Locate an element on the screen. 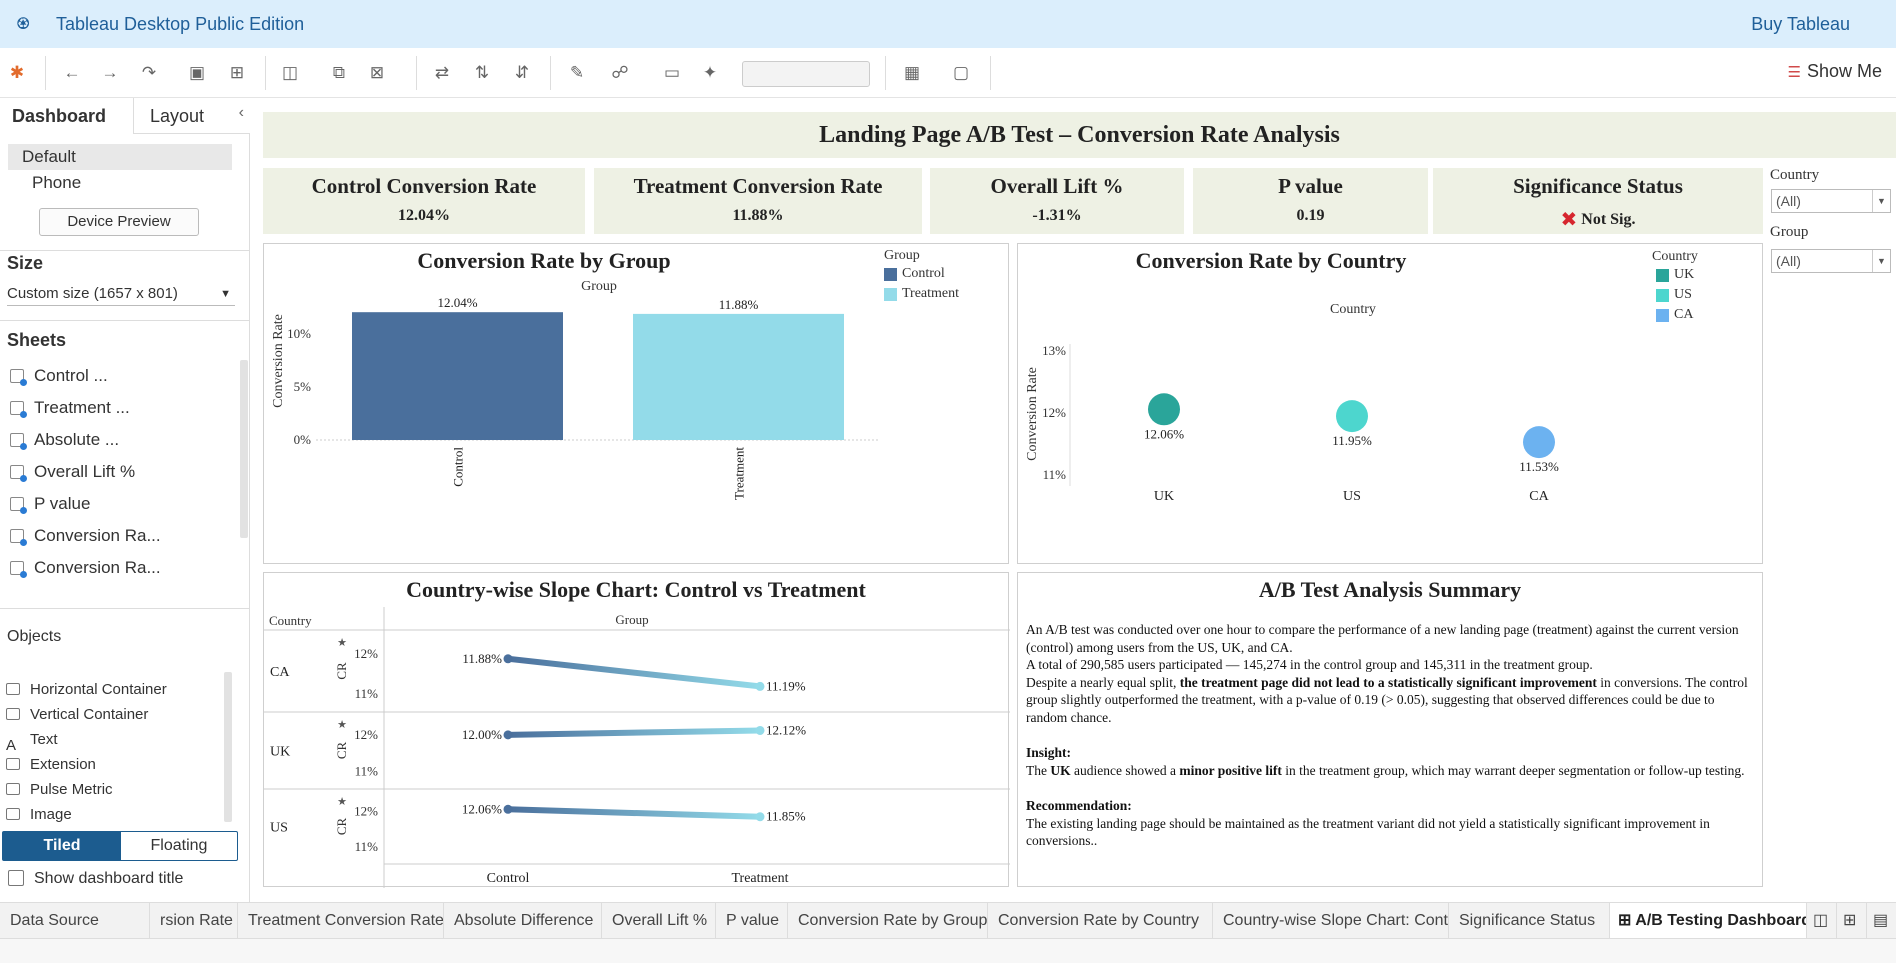 This screenshot has width=1896, height=963. show-dashboard-title-row: Show dashboard title is located at coordinates (95, 879).